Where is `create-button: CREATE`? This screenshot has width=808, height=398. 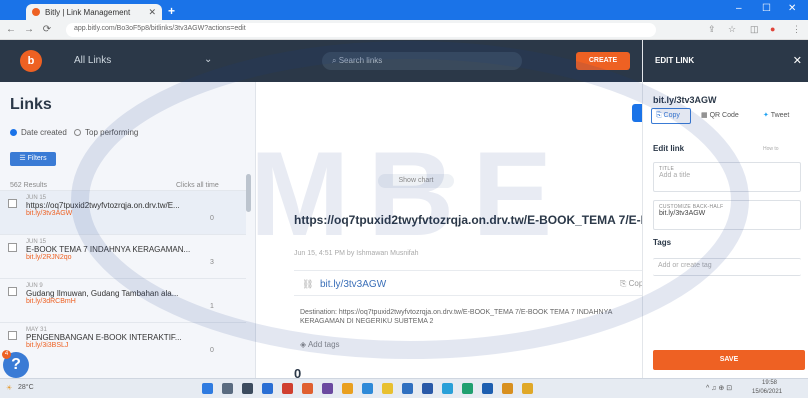
create-button: CREATE is located at coordinates (603, 61).